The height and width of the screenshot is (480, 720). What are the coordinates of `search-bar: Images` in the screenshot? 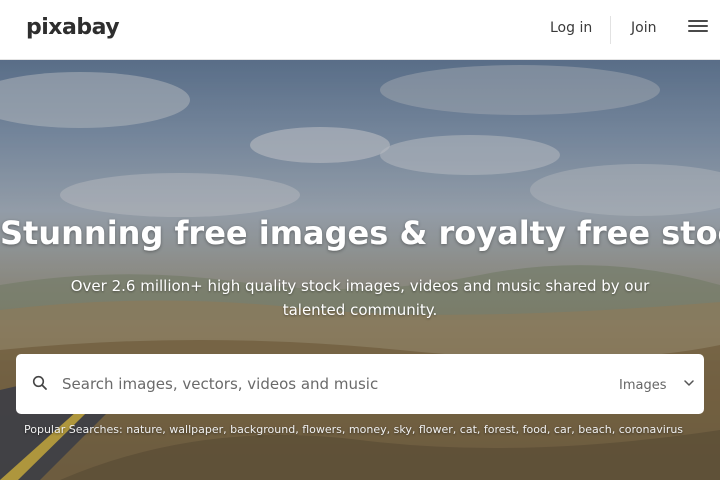 It's located at (360, 384).